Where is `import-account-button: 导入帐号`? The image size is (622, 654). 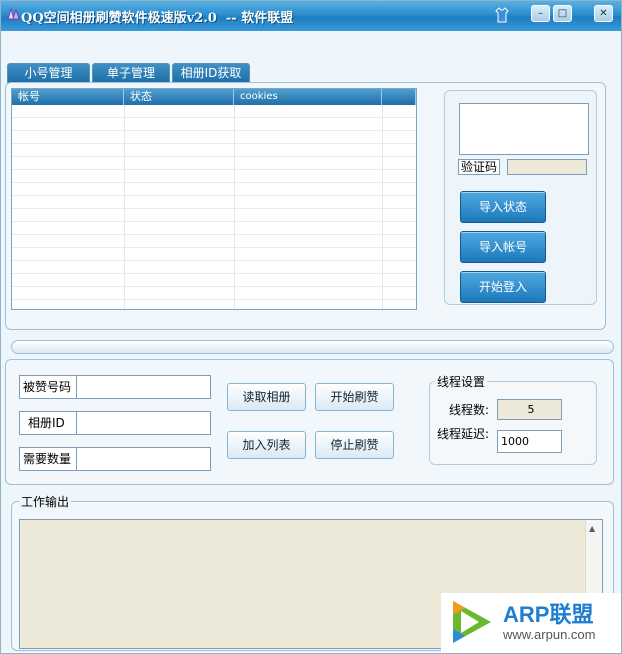
import-account-button: 导入帐号 is located at coordinates (503, 247).